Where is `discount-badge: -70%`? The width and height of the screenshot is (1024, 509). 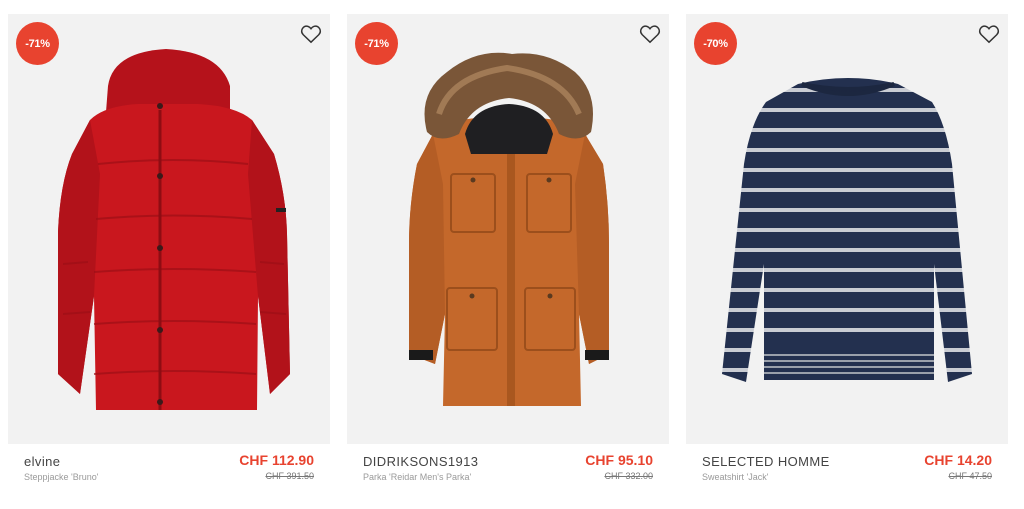 discount-badge: -70% is located at coordinates (715, 43).